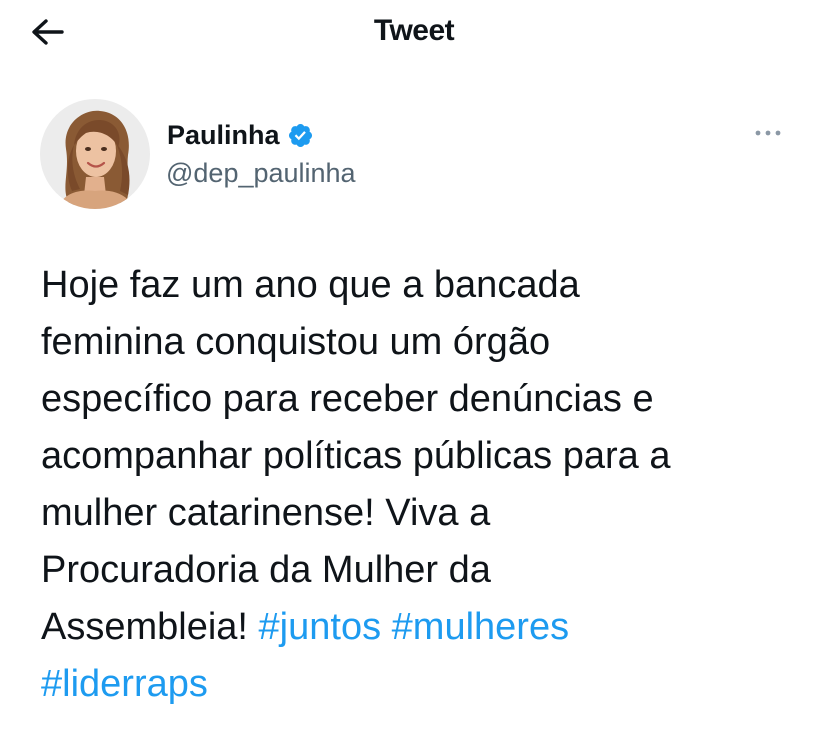 The height and width of the screenshot is (742, 828). What do you see at coordinates (296, 342) in the screenshot?
I see `tweet-line: feminina conquistou um órgão` at bounding box center [296, 342].